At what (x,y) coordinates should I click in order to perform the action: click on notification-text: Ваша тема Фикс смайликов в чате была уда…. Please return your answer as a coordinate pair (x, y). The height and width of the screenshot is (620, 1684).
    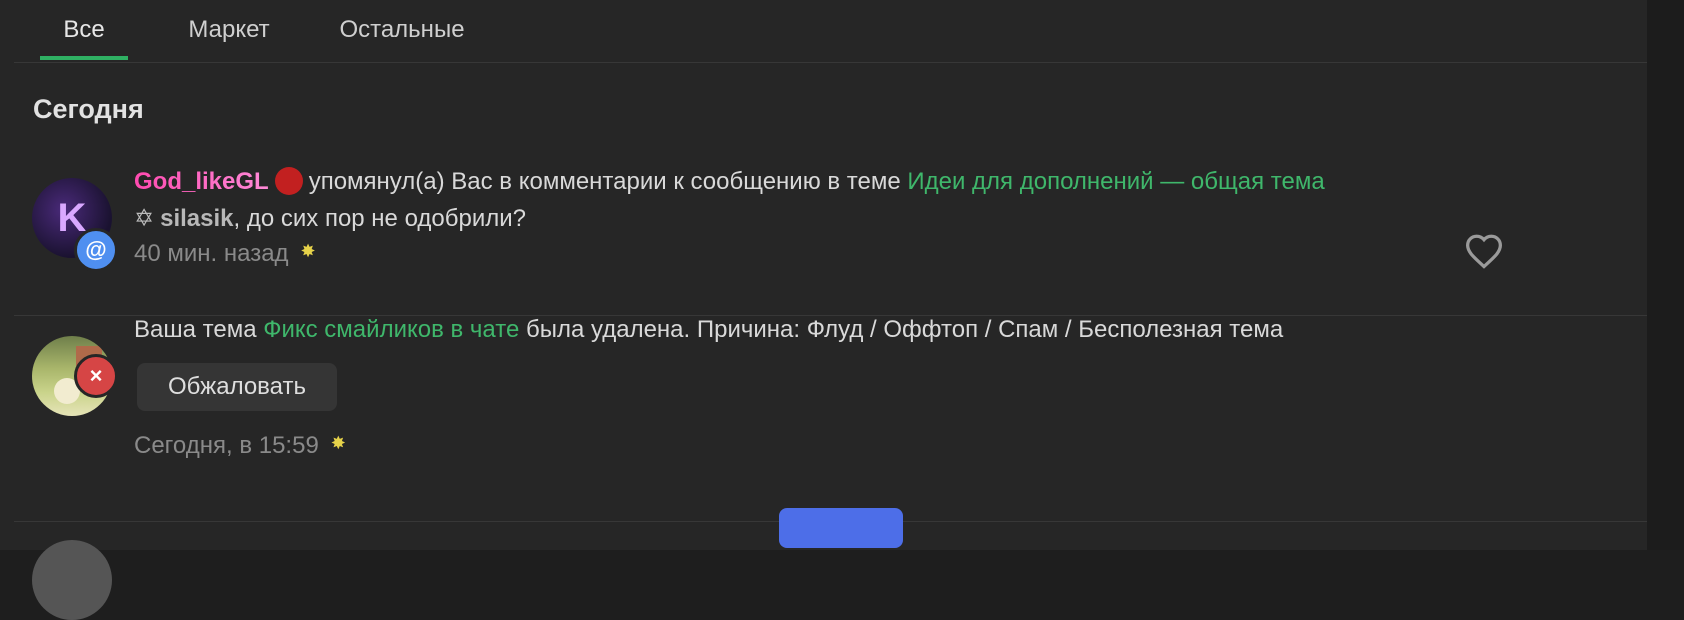
    Looking at the image, I should click on (708, 330).